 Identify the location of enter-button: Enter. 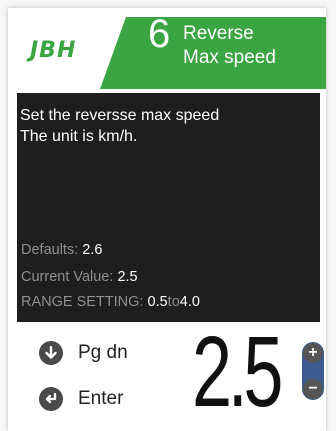
(81, 399).